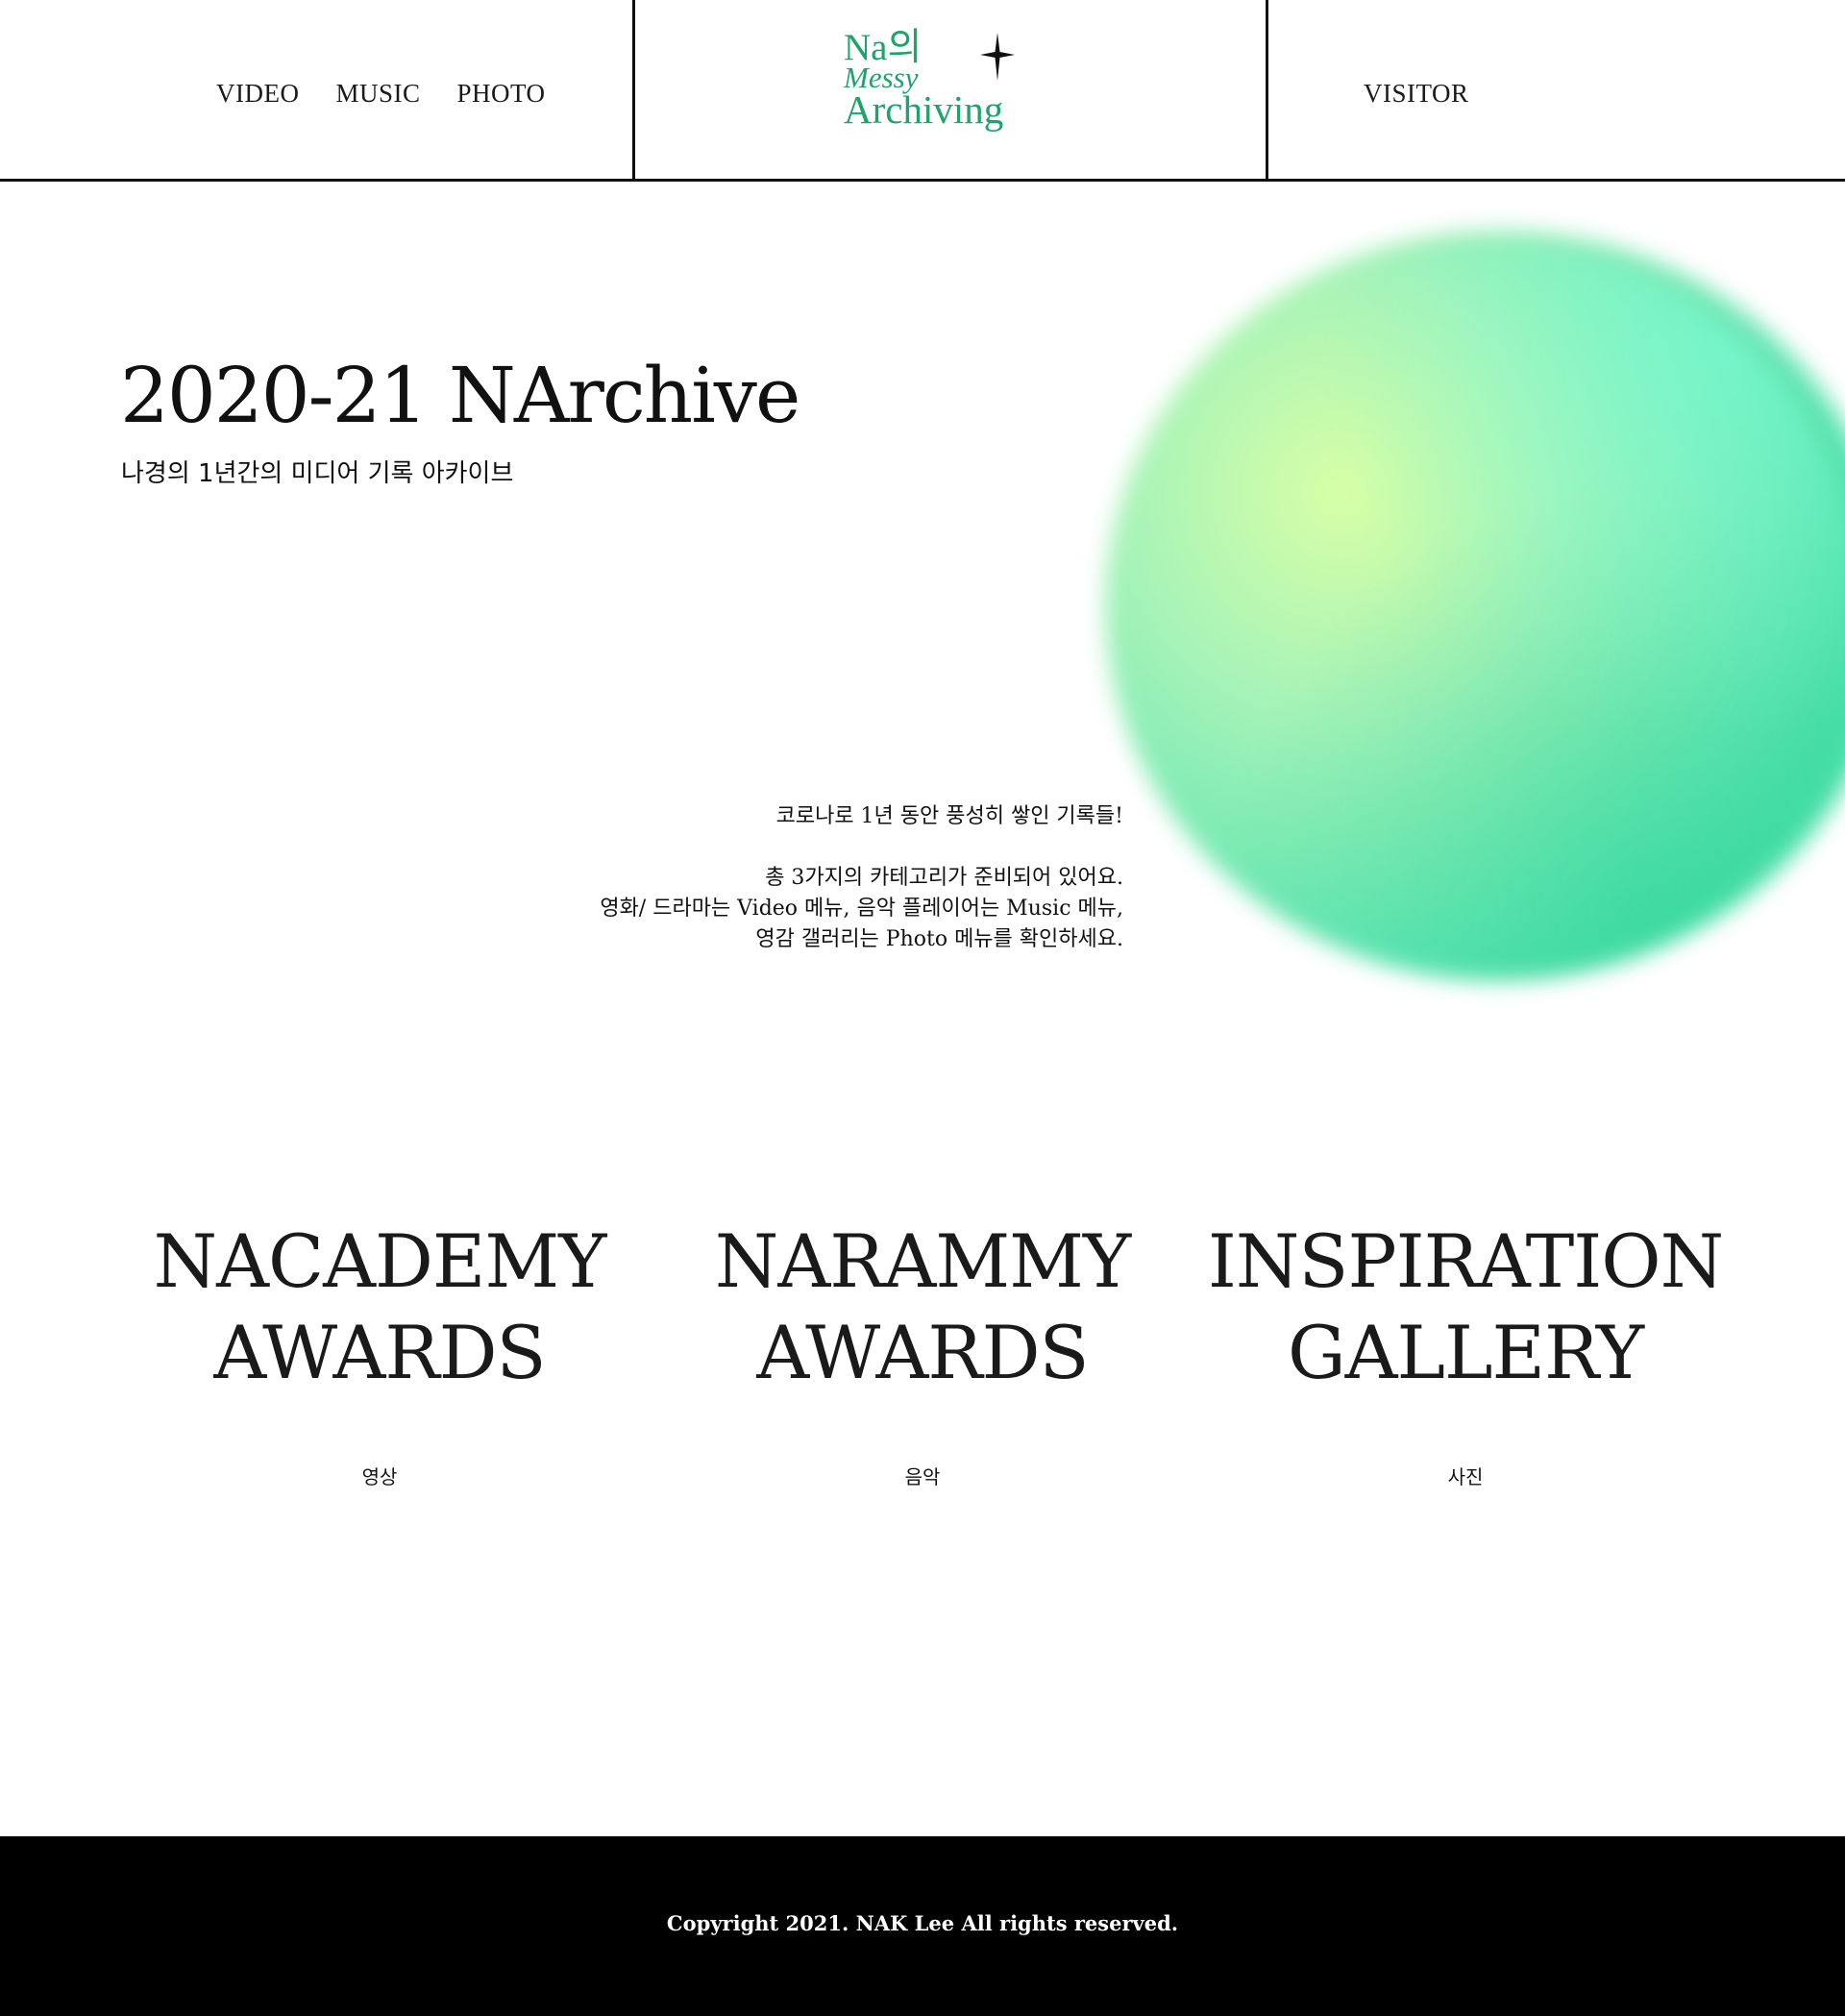  I want to click on intro-line-4: 영감 갤러리는 Photo 메뉴를 확인하세요., so click(939, 939).